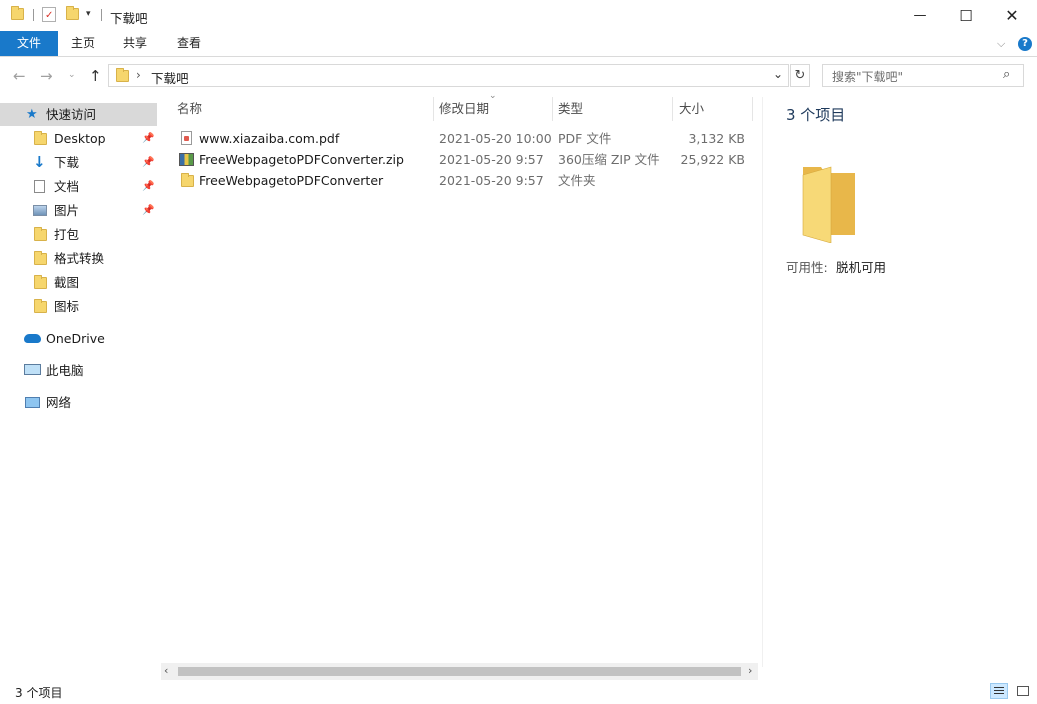  I want to click on title-bar: ✓ ▾ 下载吧 — ☐ ✕, so click(518, 15).